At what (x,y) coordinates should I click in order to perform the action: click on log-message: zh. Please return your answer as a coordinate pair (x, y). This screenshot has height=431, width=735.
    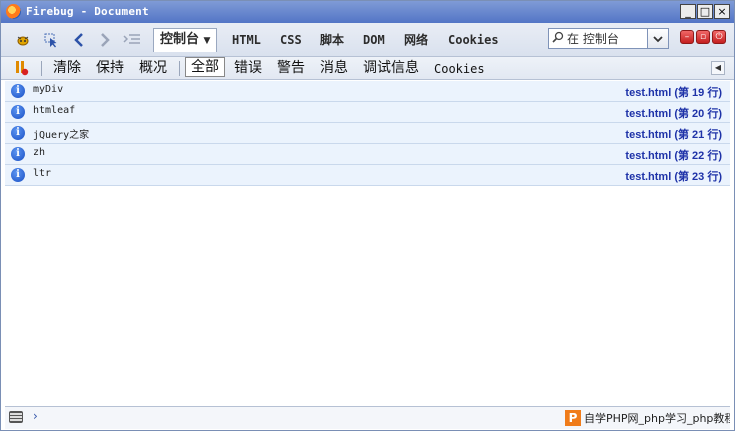
    Looking at the image, I should click on (39, 152).